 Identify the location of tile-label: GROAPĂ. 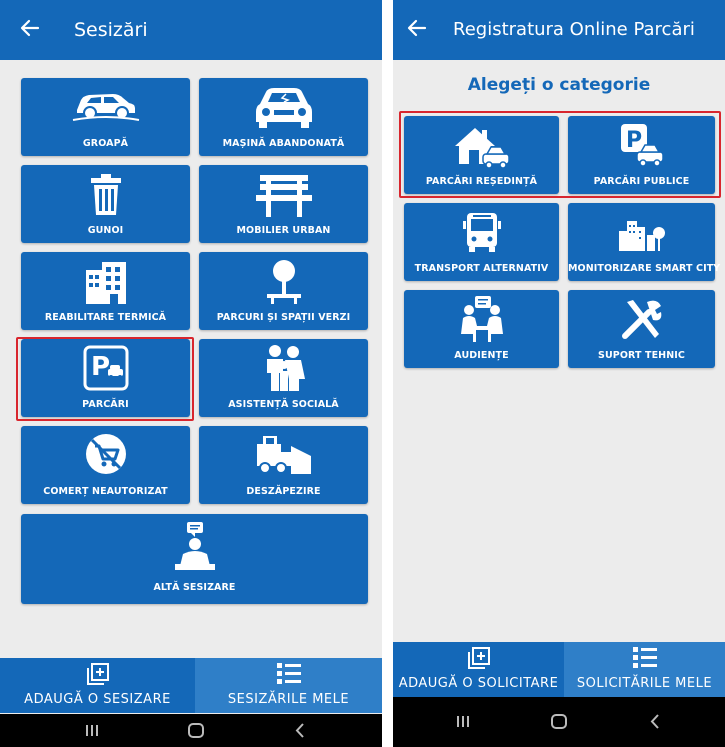
(105, 143).